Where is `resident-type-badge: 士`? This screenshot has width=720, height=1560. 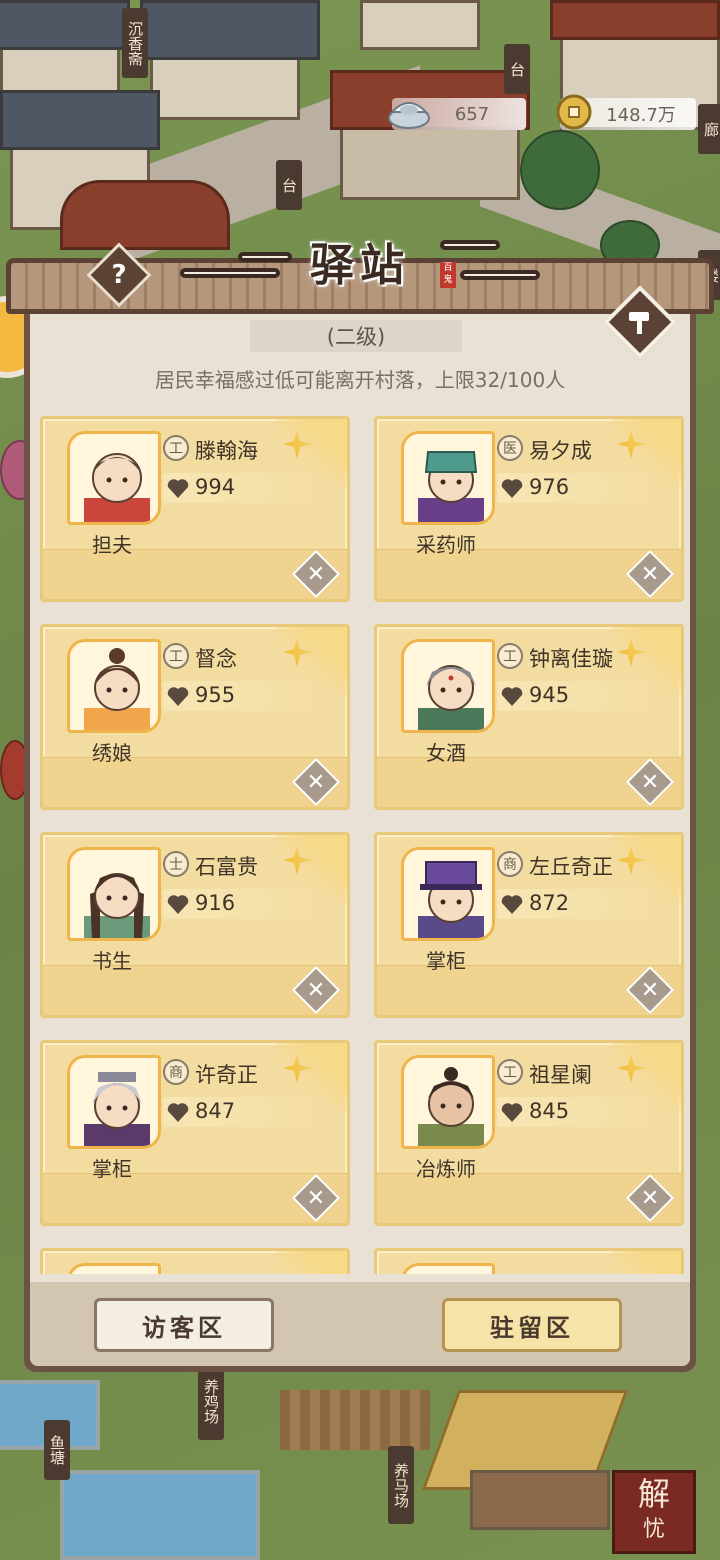 resident-type-badge: 士 is located at coordinates (176, 864).